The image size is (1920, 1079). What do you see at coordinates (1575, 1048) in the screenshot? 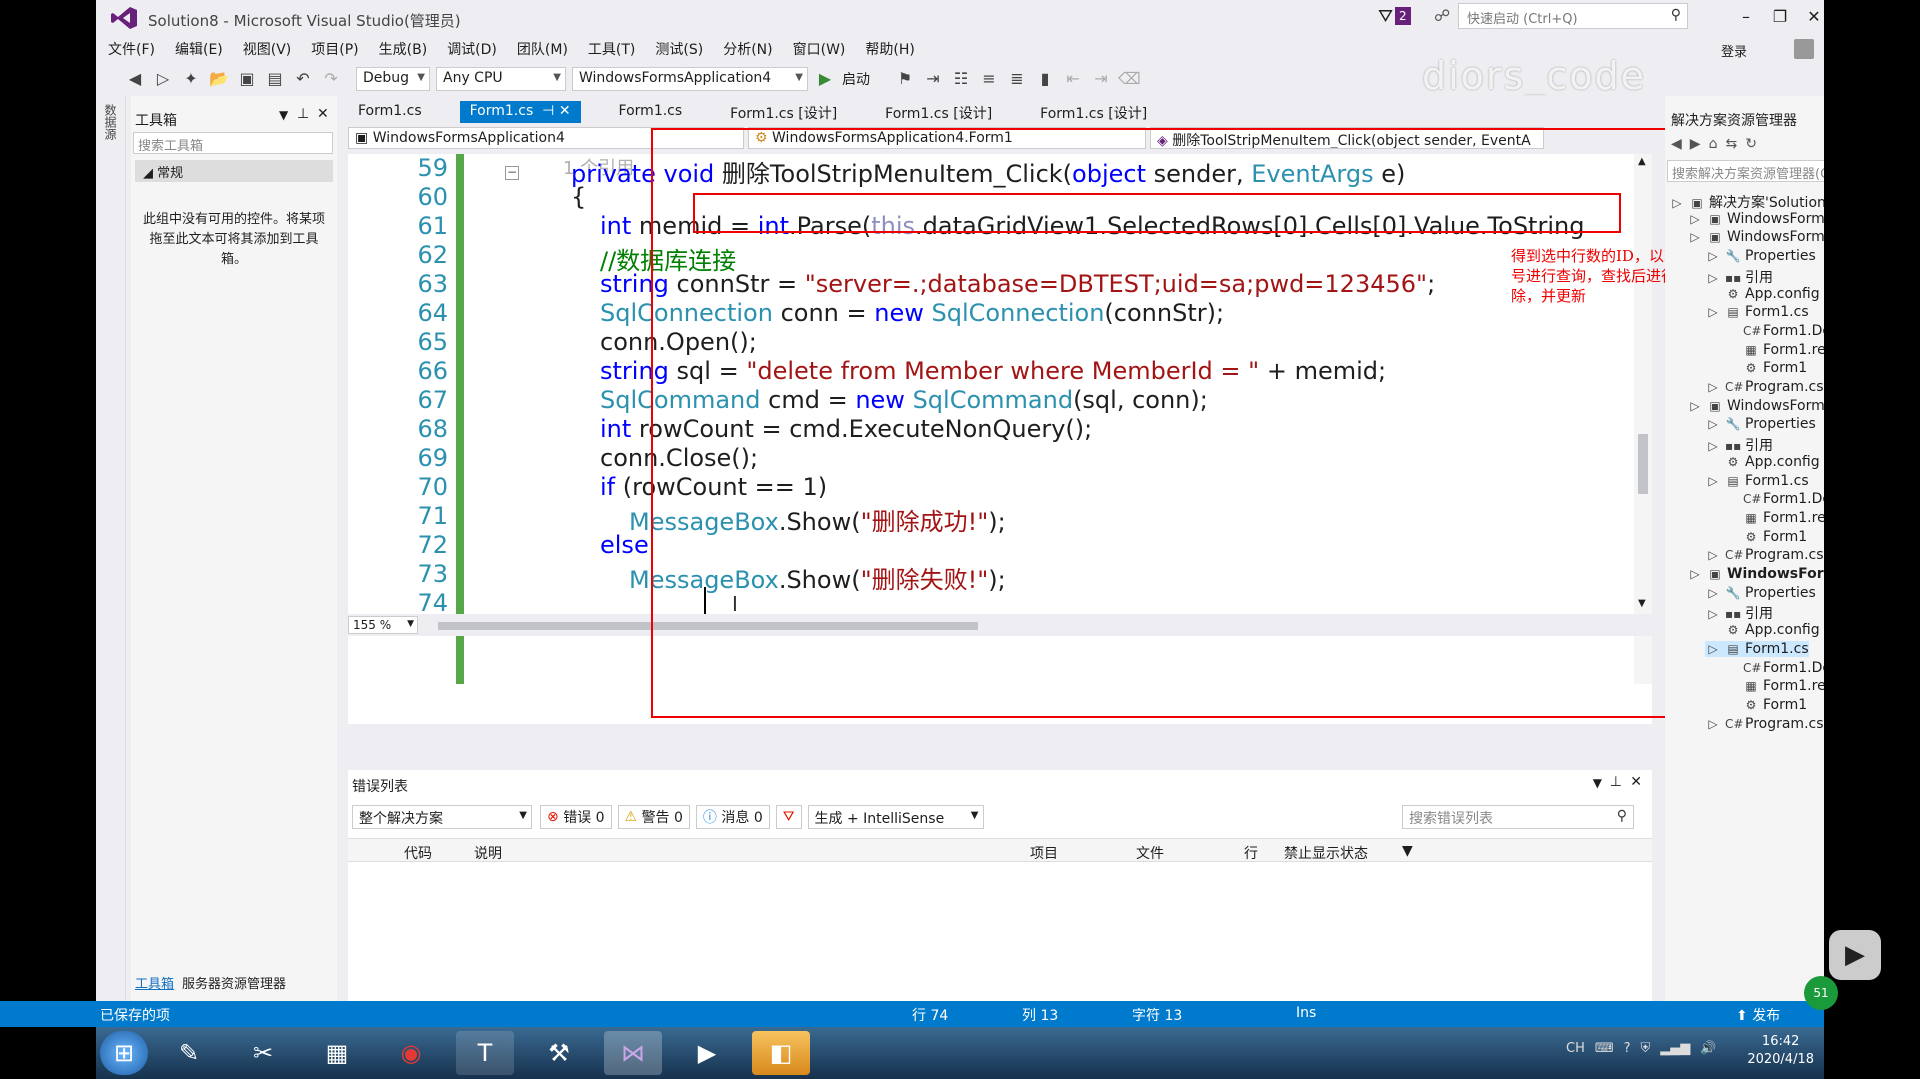
I see `ime-indicator: CH` at bounding box center [1575, 1048].